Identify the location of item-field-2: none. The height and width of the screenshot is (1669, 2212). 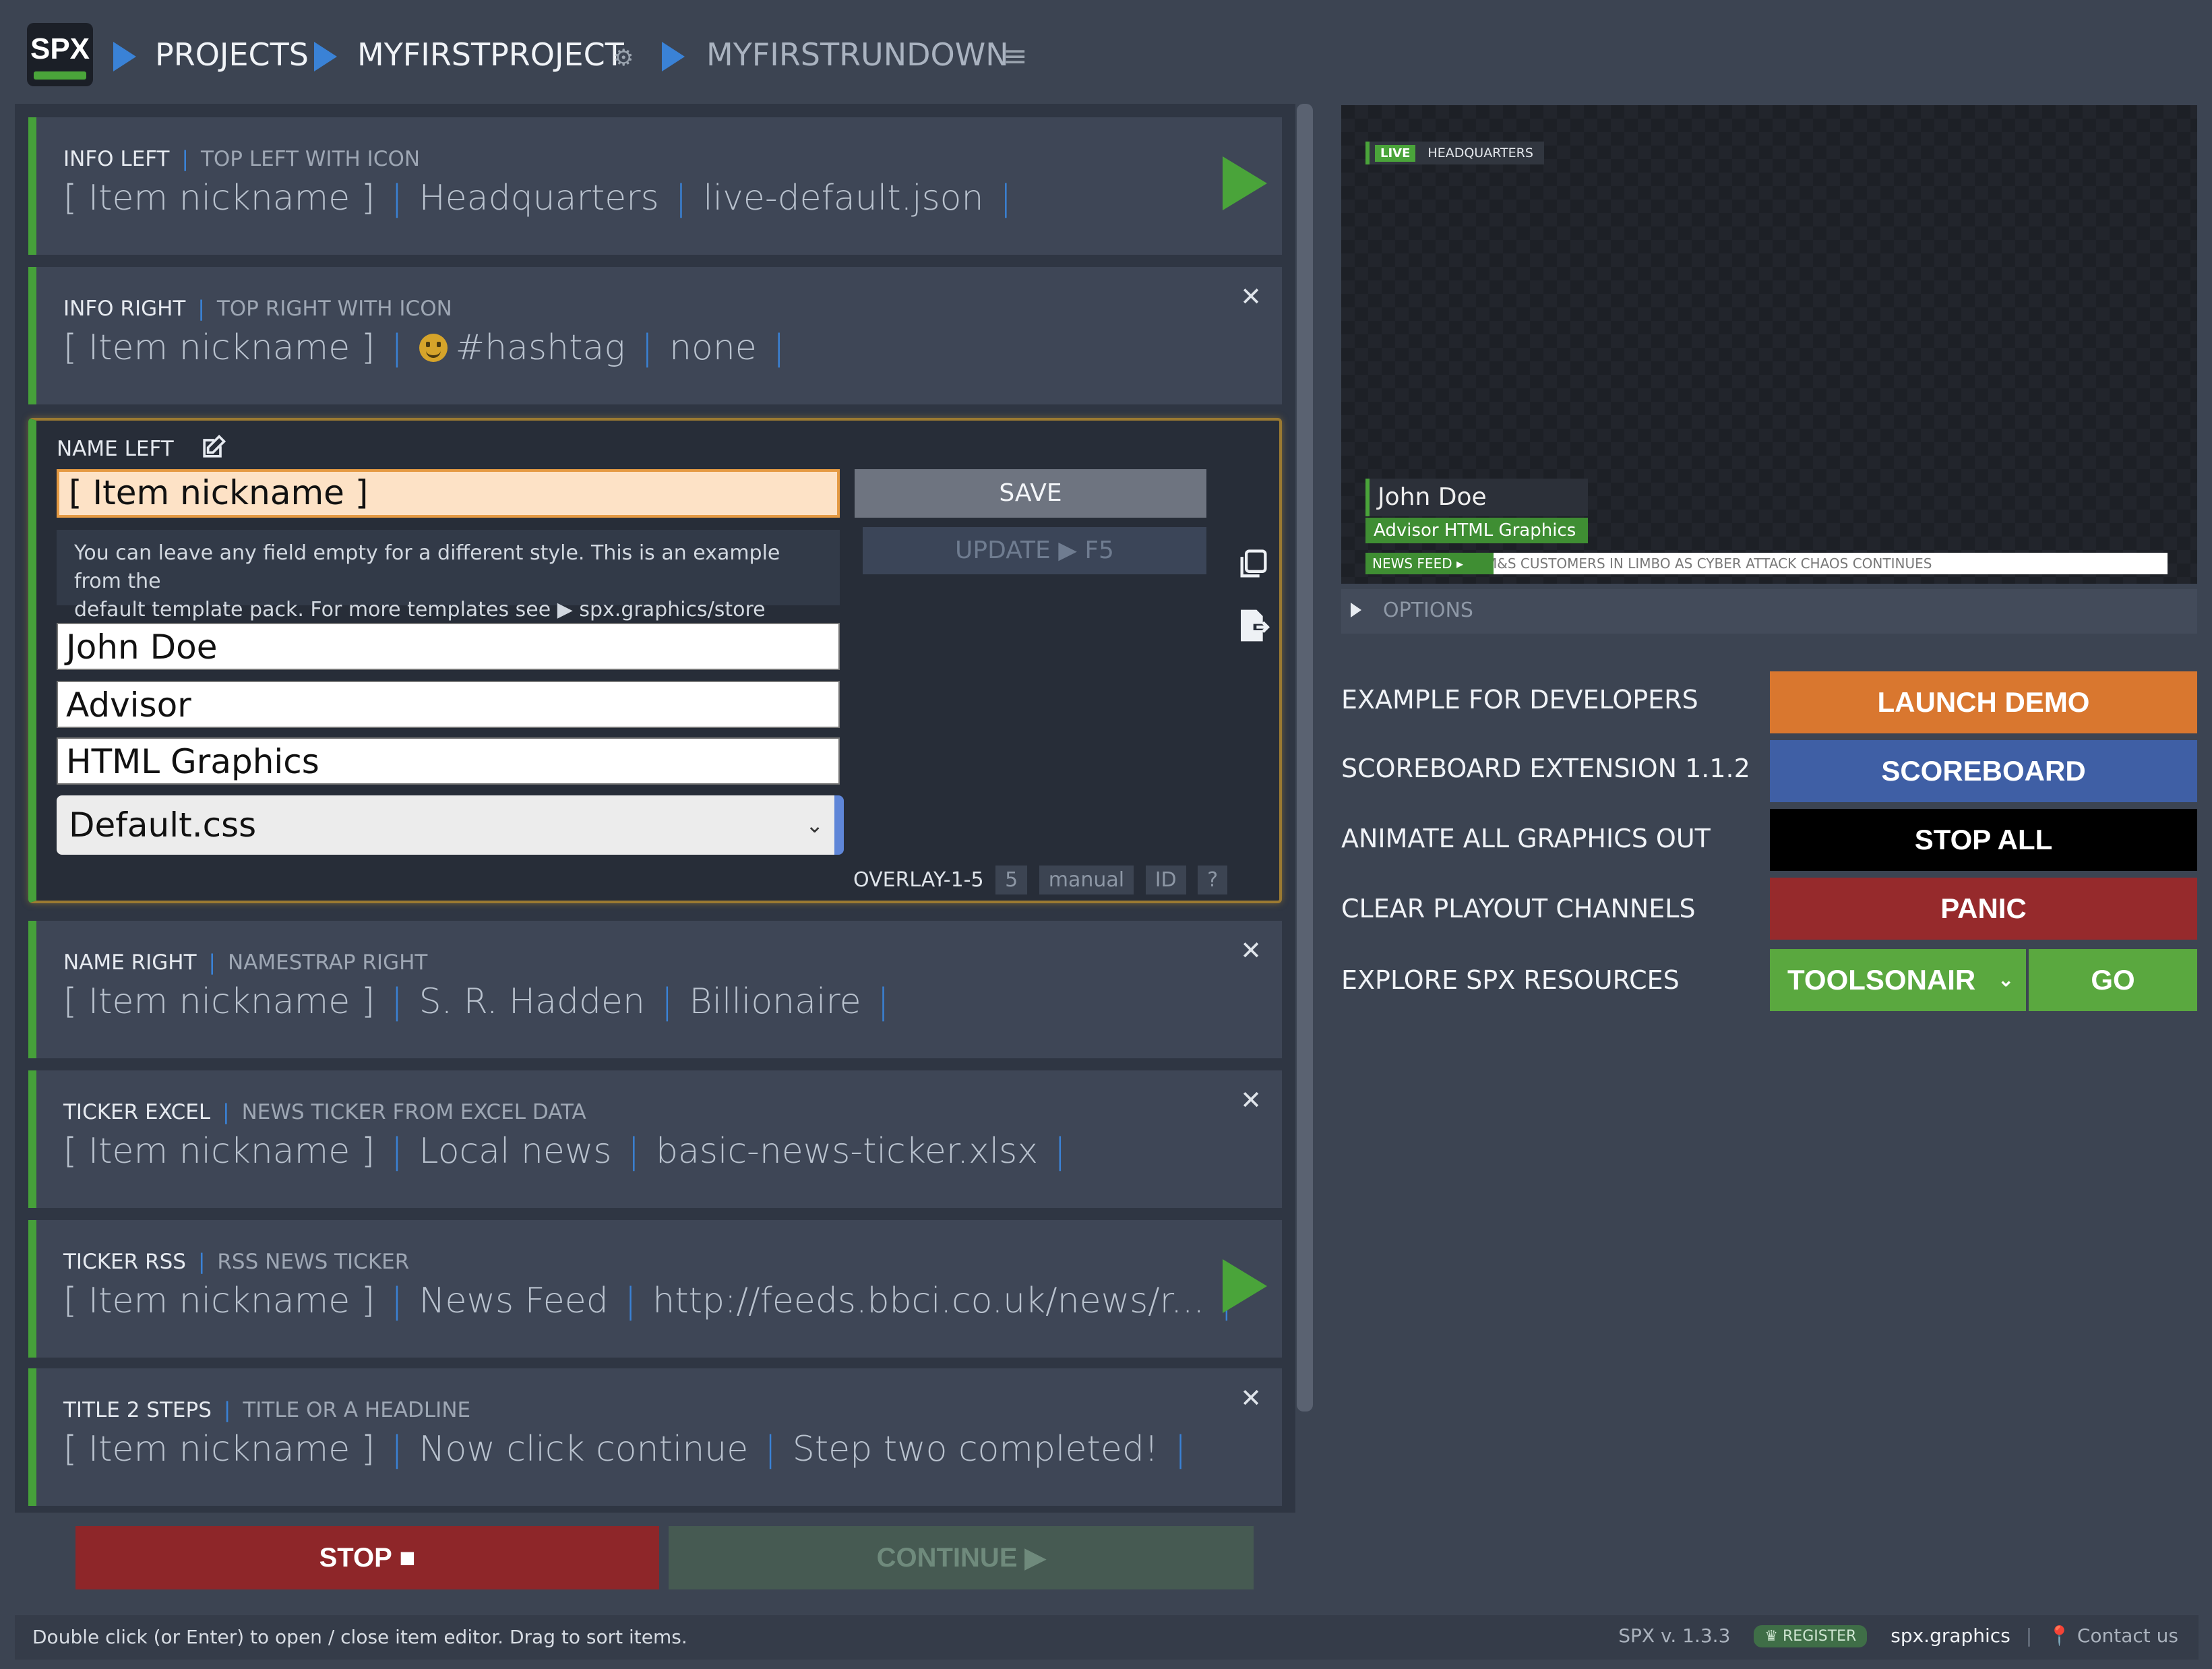
(713, 348).